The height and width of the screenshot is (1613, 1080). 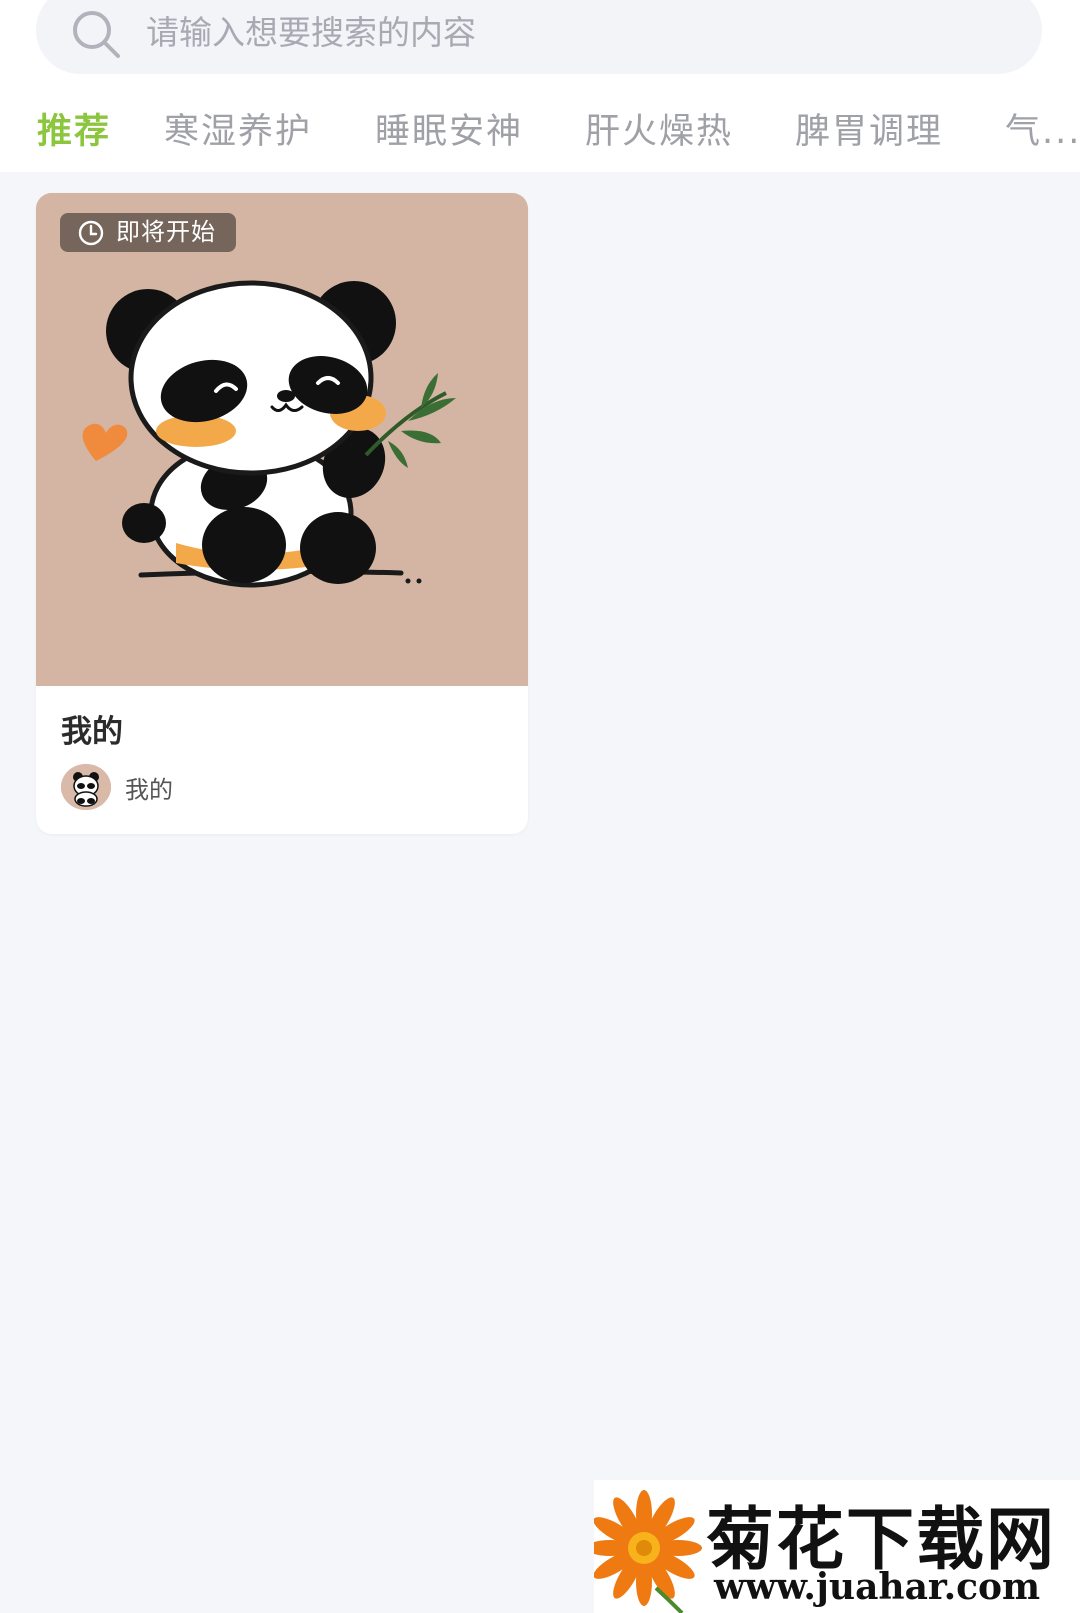 What do you see at coordinates (96, 34) in the screenshot?
I see `search-icon` at bounding box center [96, 34].